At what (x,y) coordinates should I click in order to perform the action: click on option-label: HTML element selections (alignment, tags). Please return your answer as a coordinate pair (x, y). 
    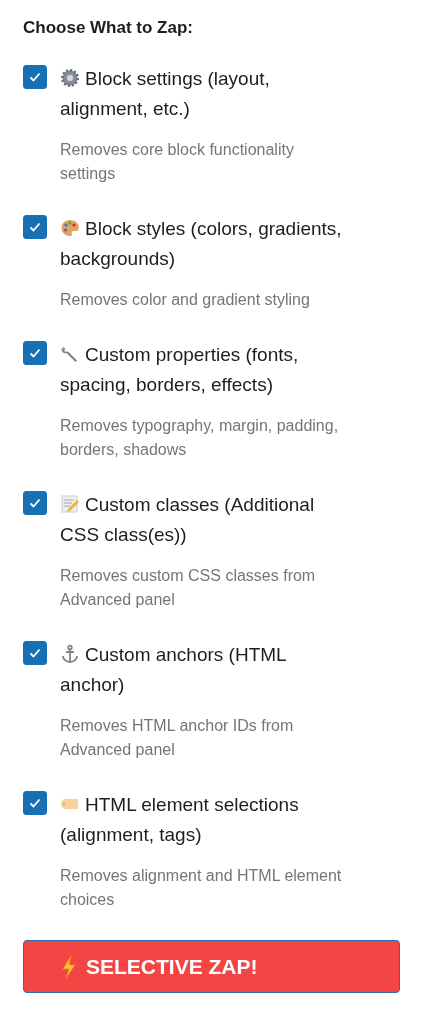
    Looking at the image, I should click on (206, 820).